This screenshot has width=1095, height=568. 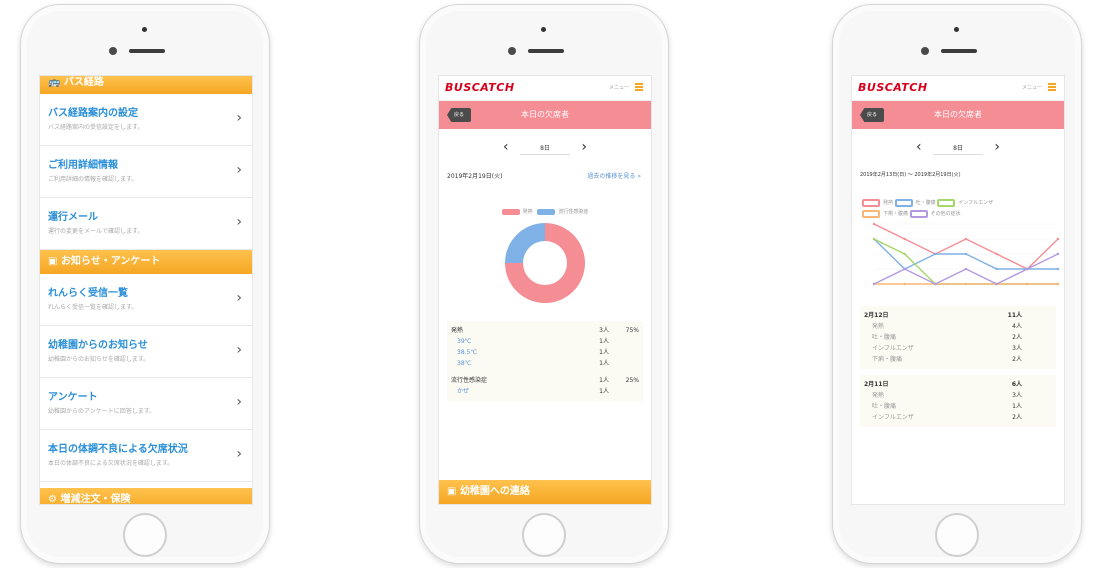 What do you see at coordinates (146, 85) in the screenshot?
I see `section-header-bus: 🚌 バス経路` at bounding box center [146, 85].